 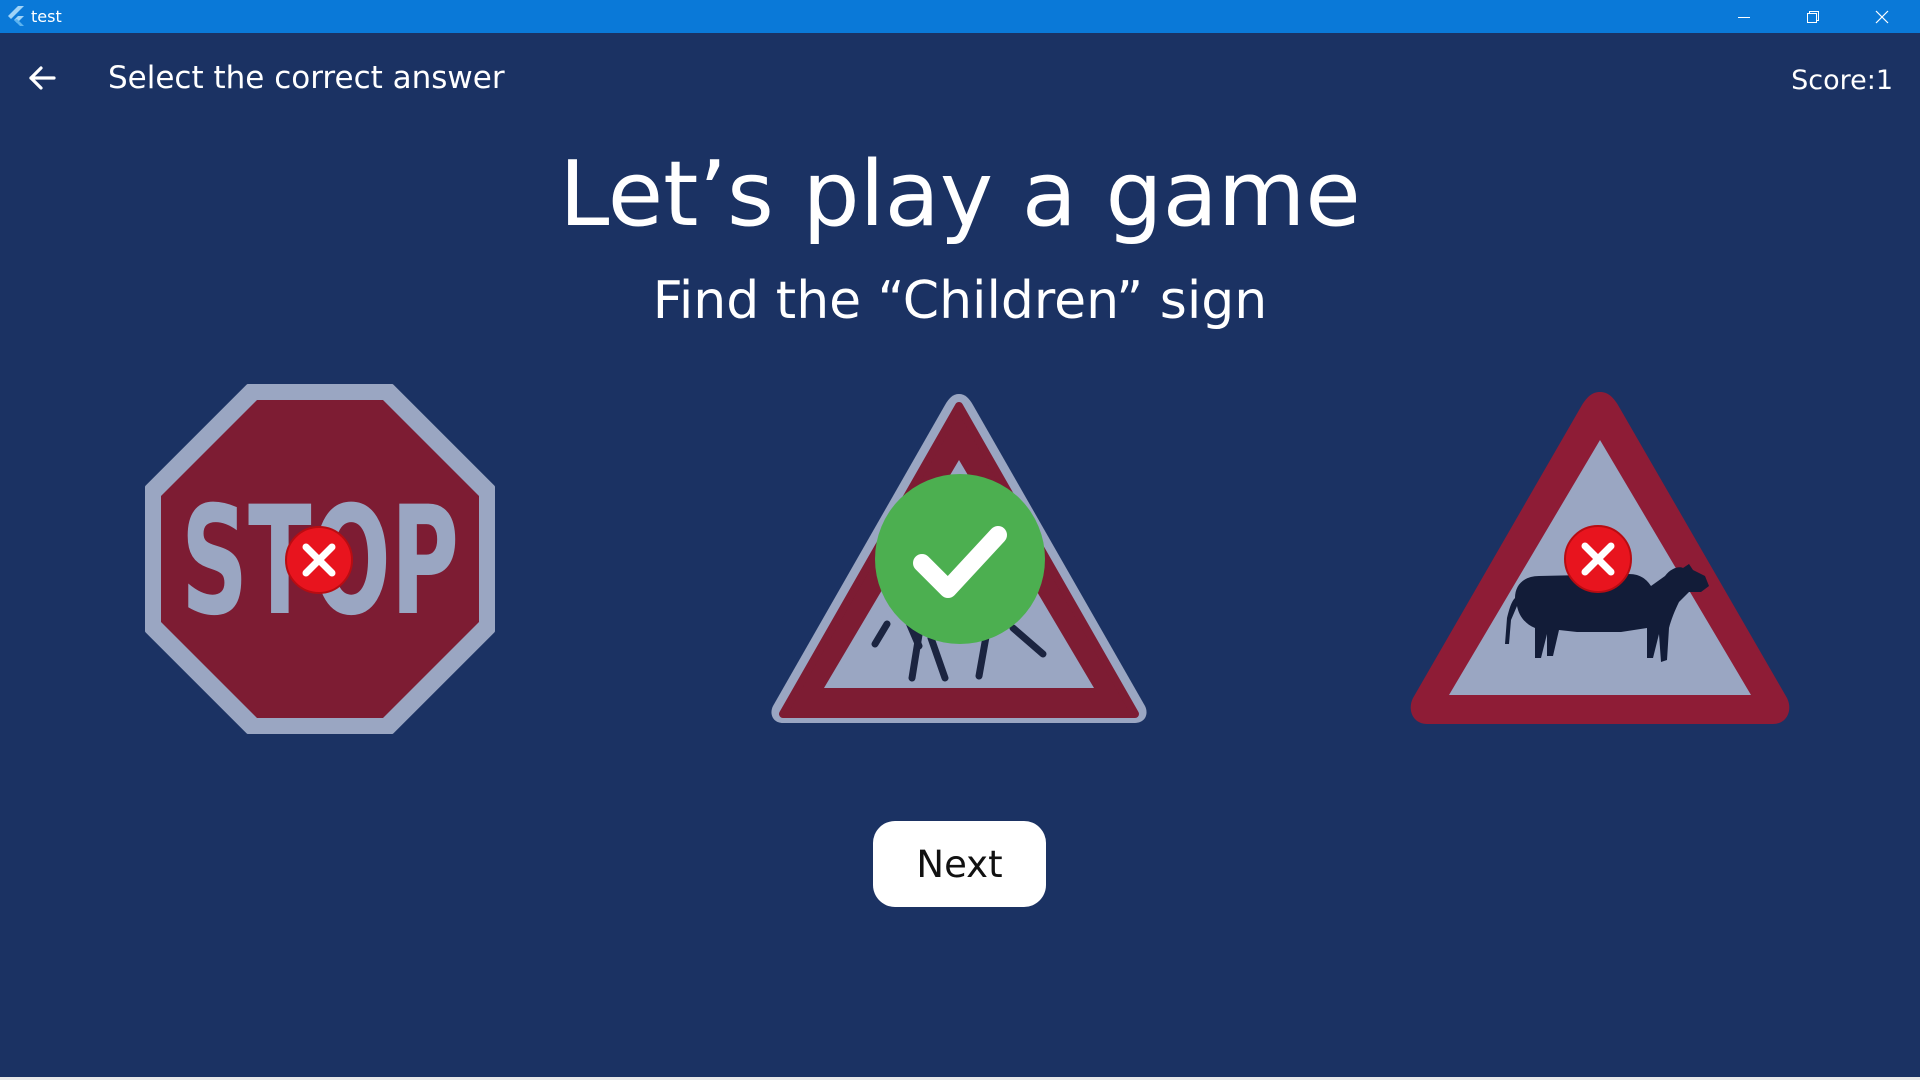 What do you see at coordinates (960, 16) in the screenshot?
I see `window-titlebar: test` at bounding box center [960, 16].